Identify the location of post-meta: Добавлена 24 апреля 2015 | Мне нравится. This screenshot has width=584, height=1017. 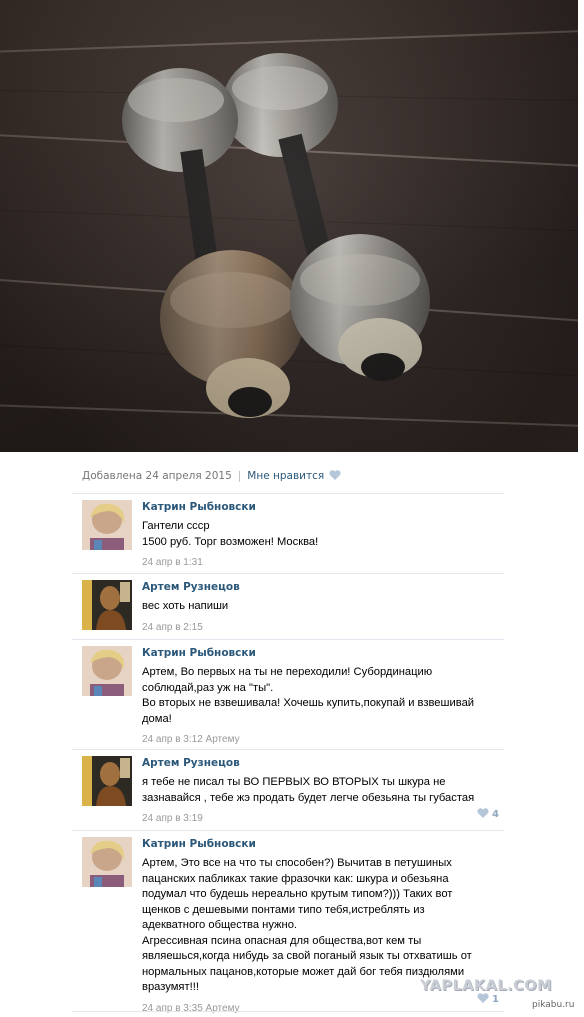
(211, 476).